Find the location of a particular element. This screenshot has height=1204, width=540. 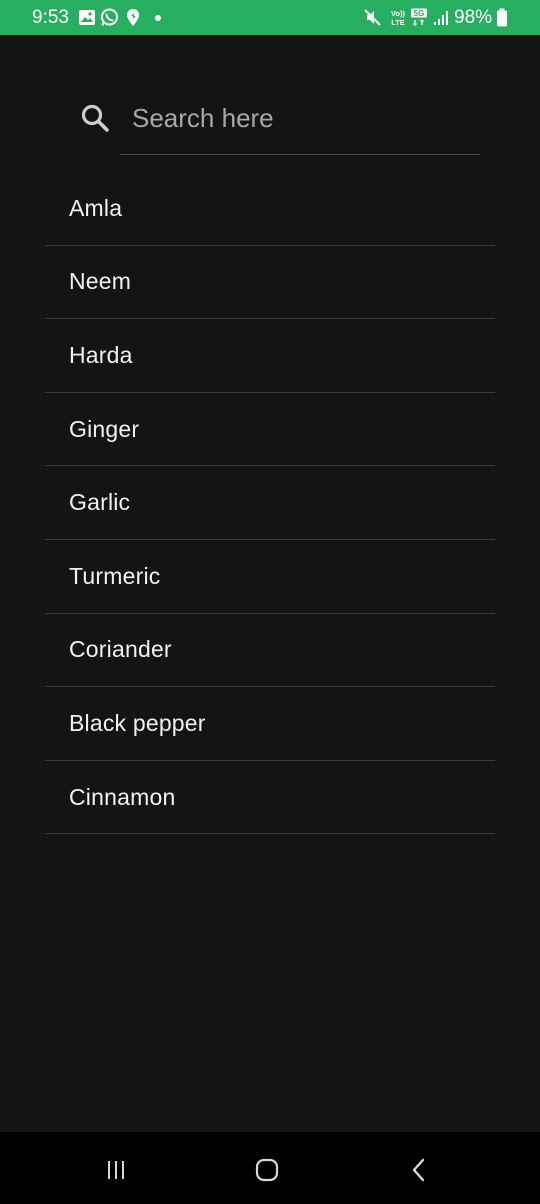

volte-icon: Vo)) LTE is located at coordinates (398, 18).